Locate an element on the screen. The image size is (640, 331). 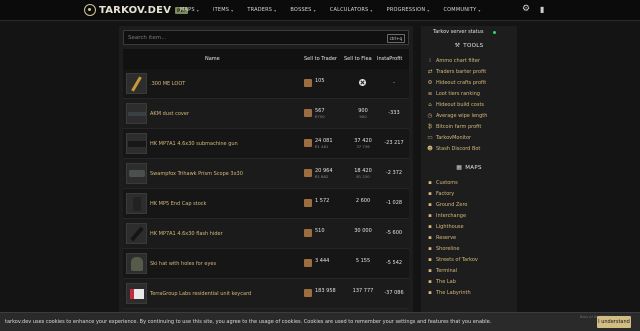
nav-items: ITEMS ▾ is located at coordinates (223, 10).